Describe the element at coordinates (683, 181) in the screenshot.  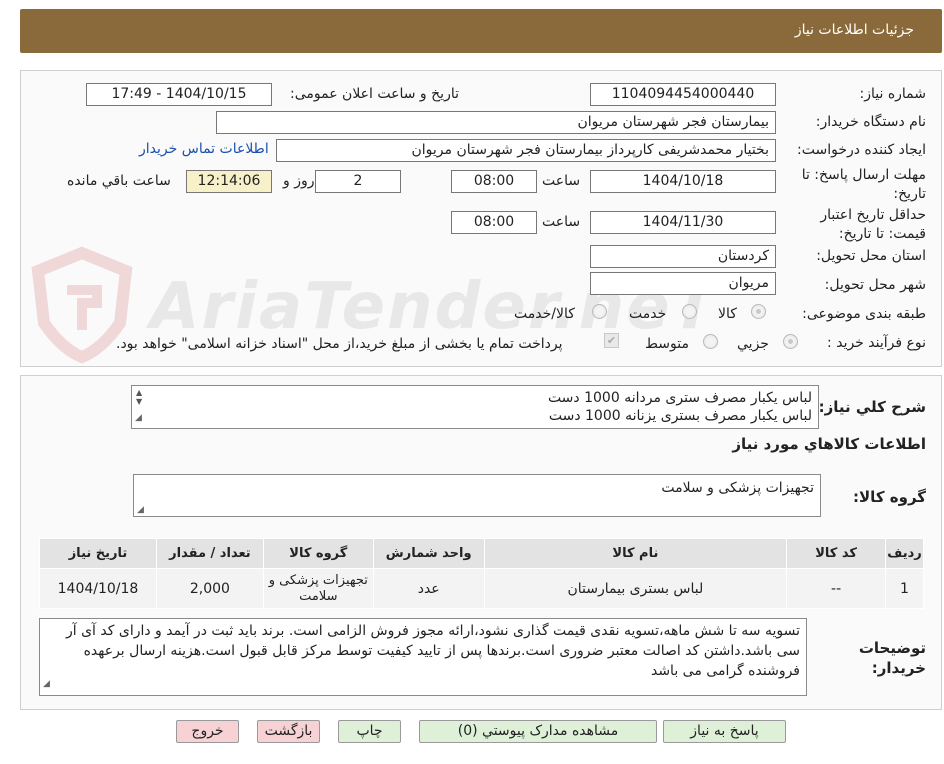
I see `deadline-date-field: 1404/10/18` at that location.